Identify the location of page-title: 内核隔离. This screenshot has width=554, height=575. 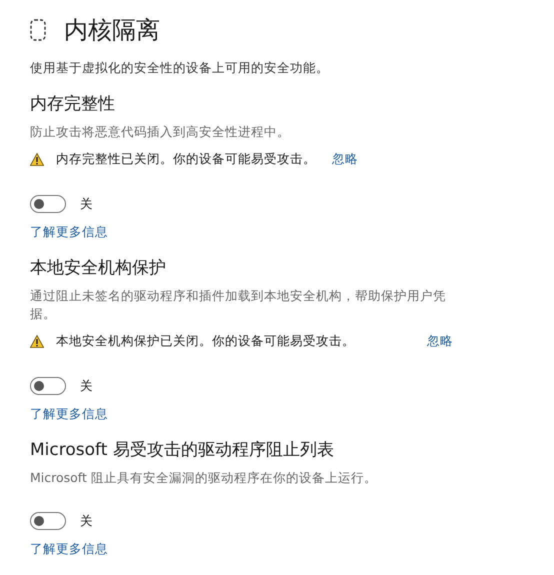
(112, 30).